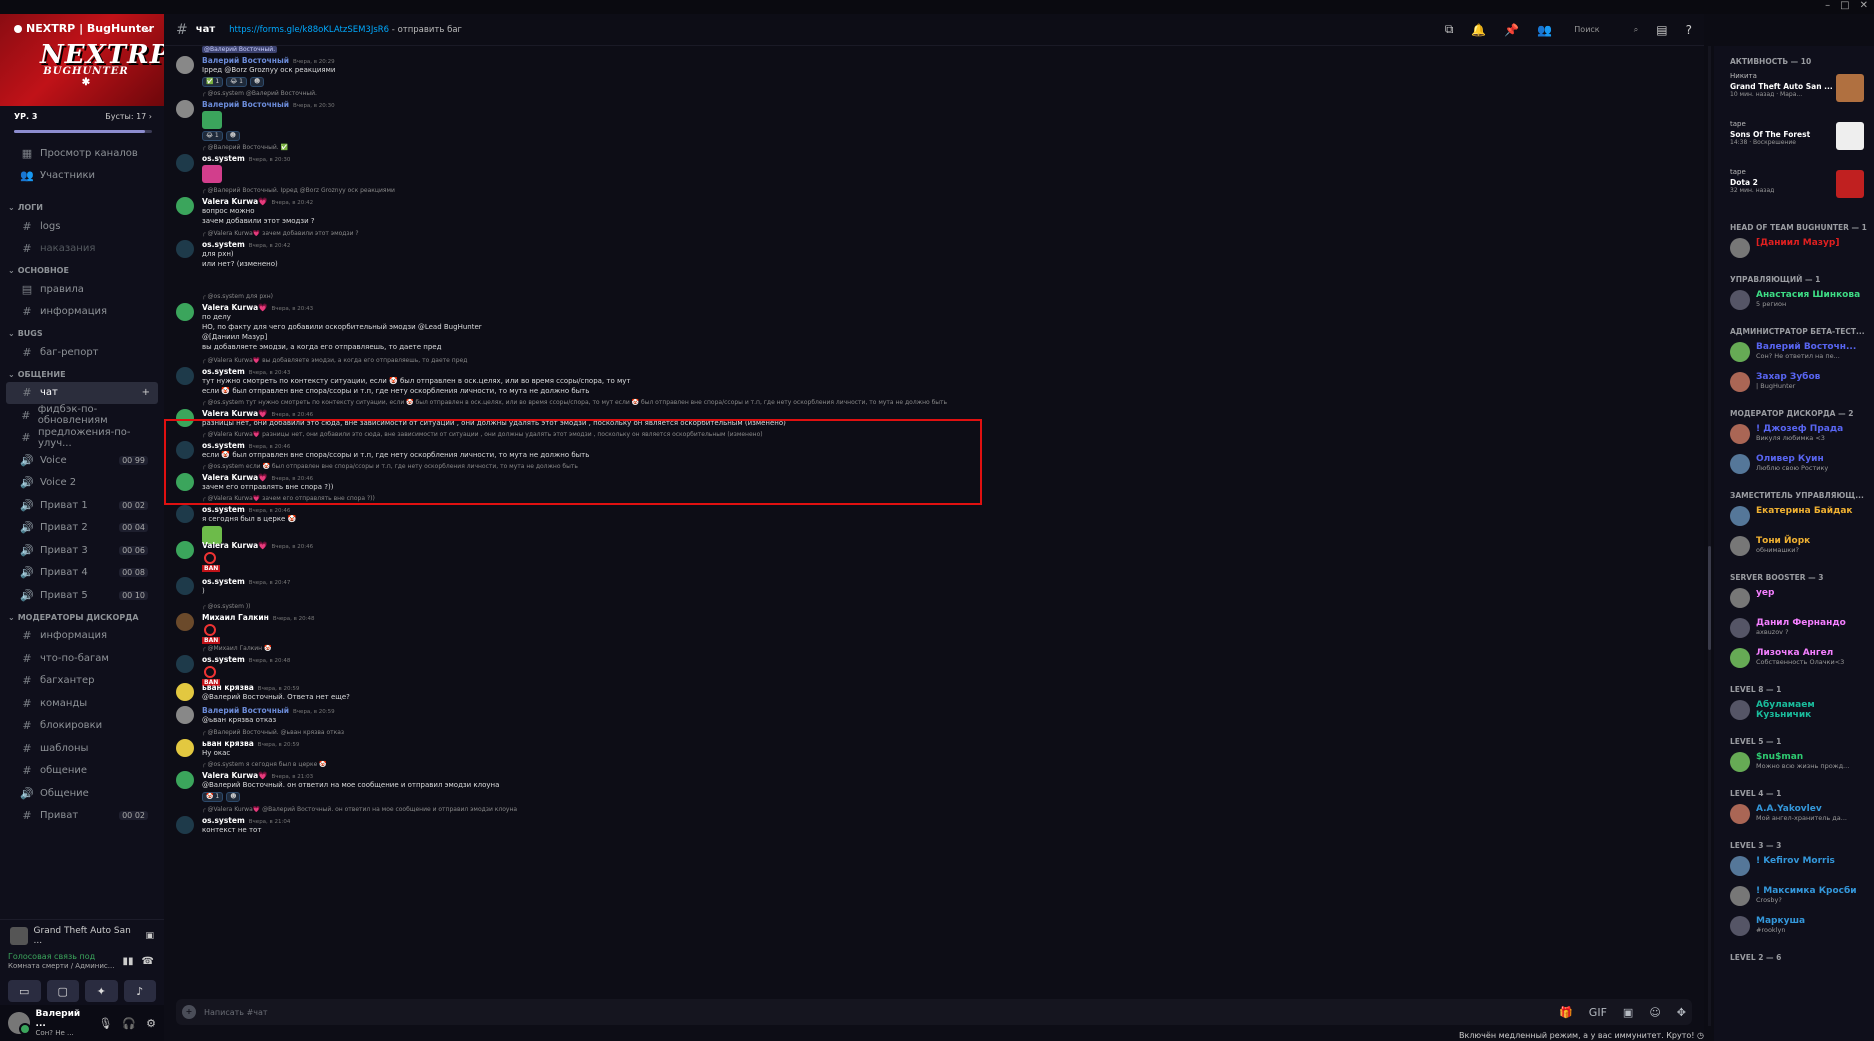  I want to click on member-item: Данил Фернандо ахвuzov ?, so click(1794, 629).